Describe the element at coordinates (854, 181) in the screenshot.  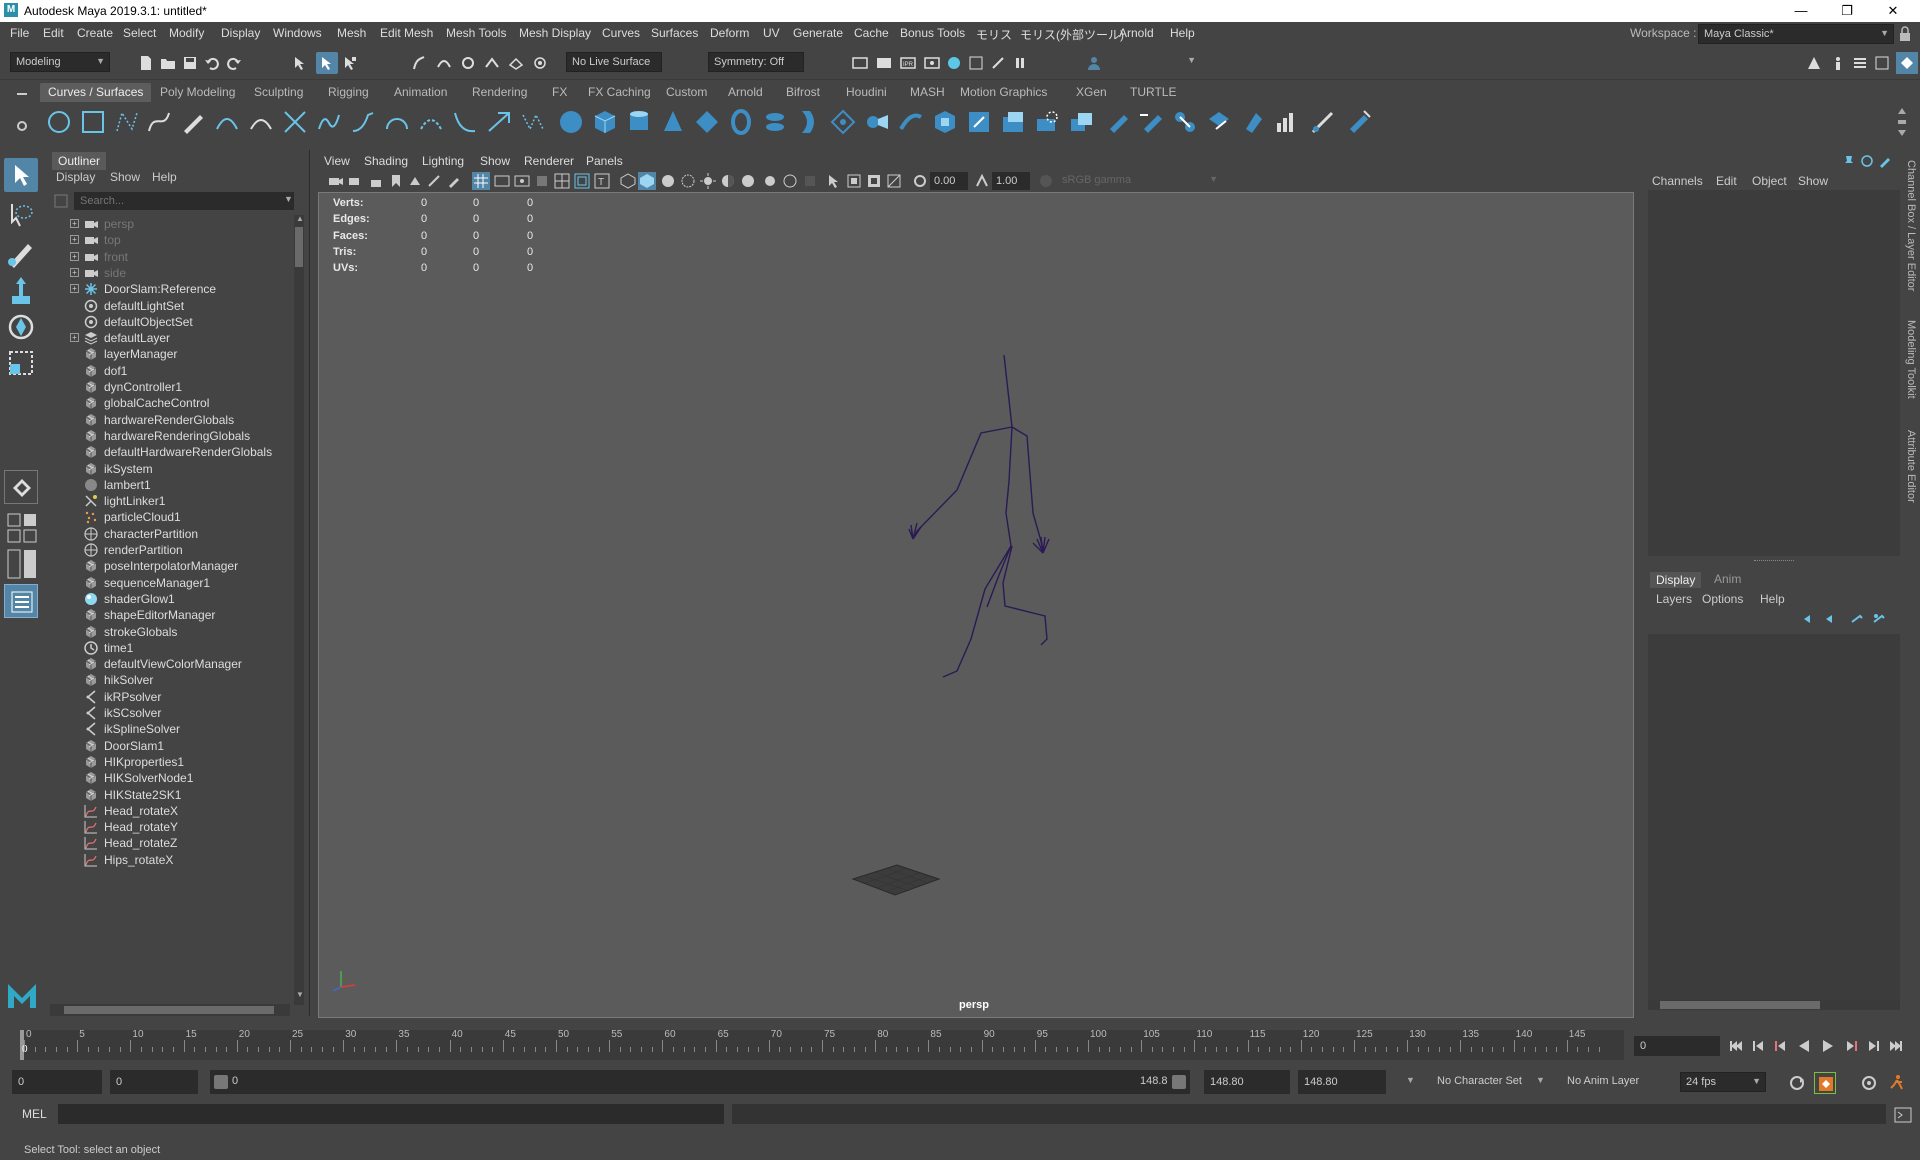
I see `xray-icon` at that location.